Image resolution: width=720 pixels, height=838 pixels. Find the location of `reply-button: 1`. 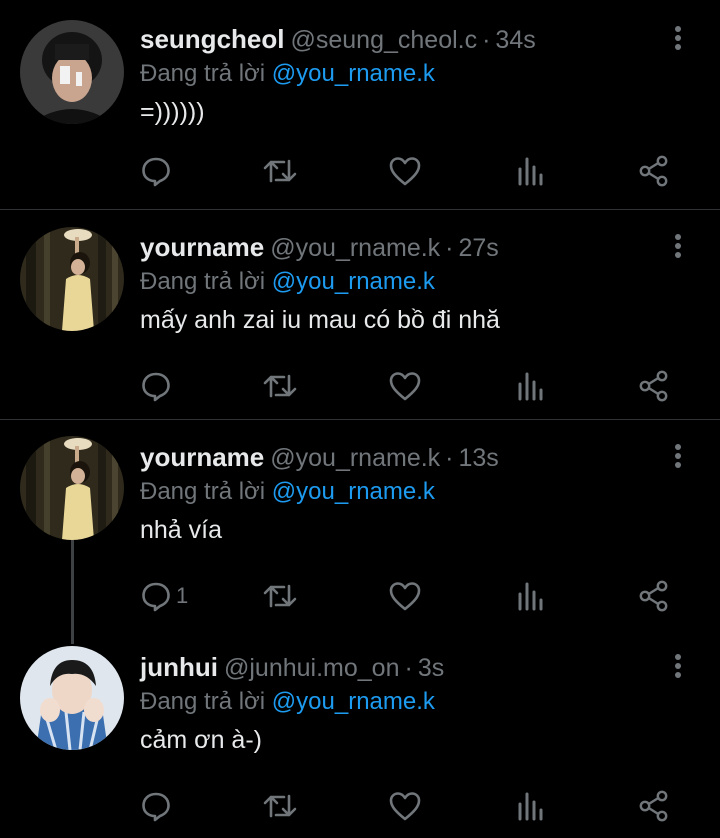

reply-button: 1 is located at coordinates (164, 596).